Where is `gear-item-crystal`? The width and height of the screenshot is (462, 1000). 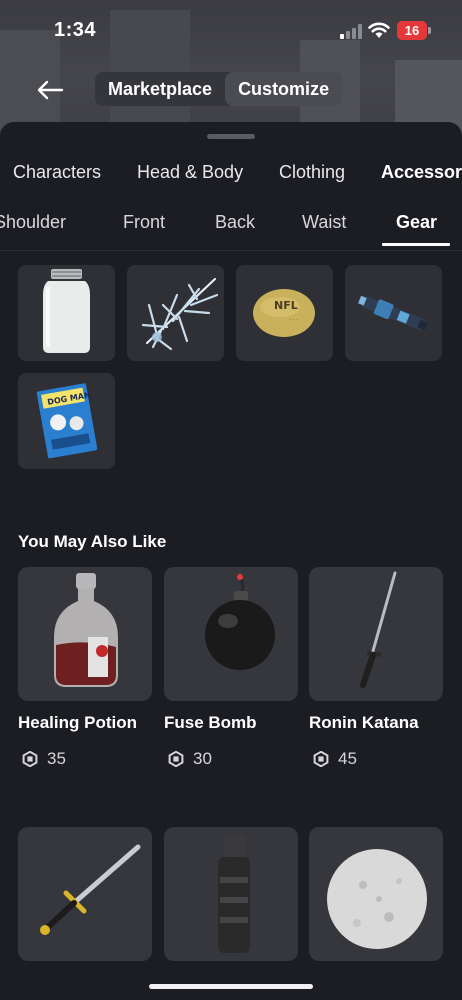
gear-item-crystal is located at coordinates (175, 313).